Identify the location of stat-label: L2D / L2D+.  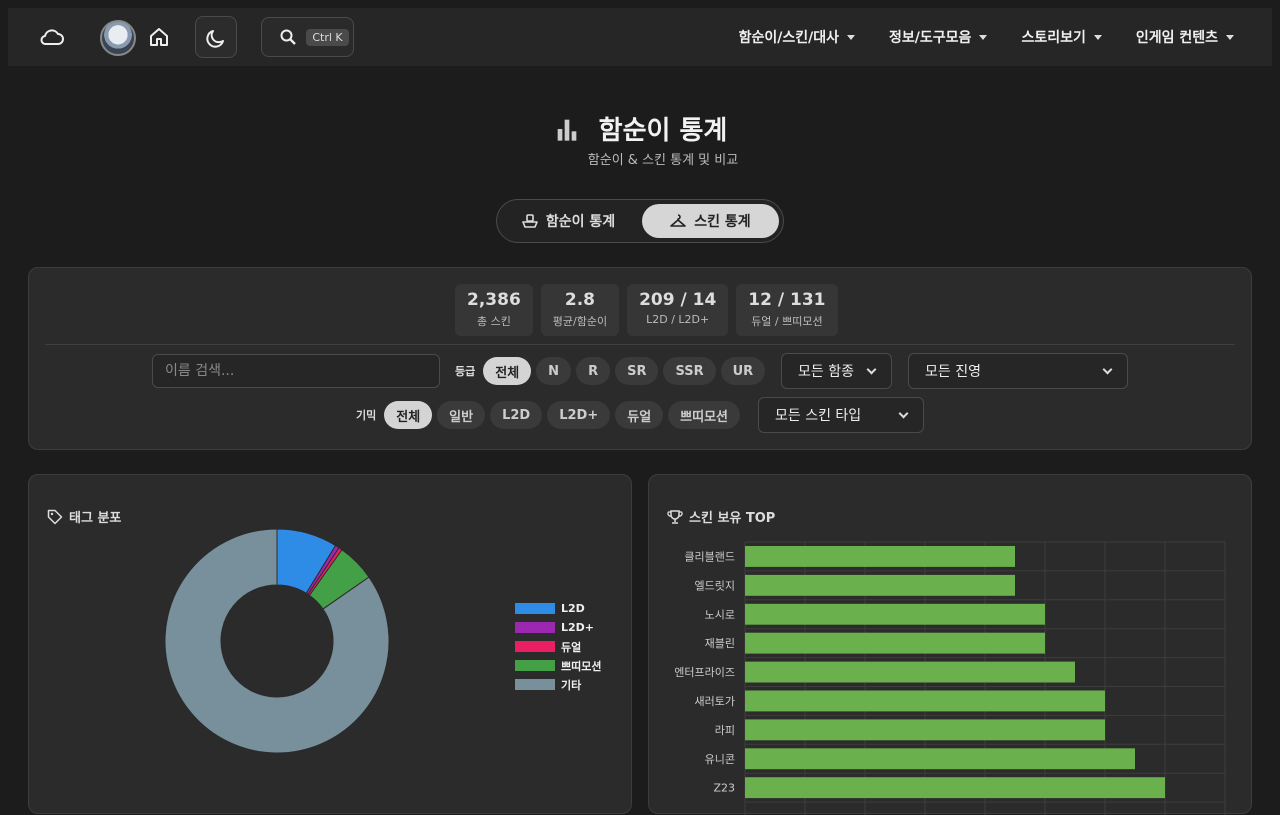
(678, 319).